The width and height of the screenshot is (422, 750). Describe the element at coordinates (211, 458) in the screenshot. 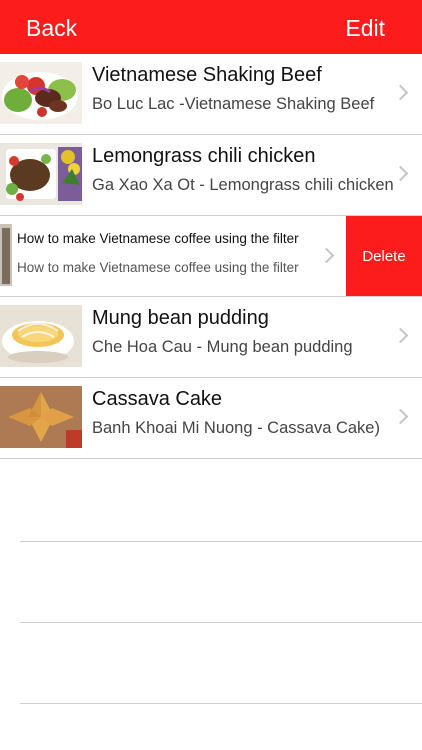

I see `row-separator` at that location.